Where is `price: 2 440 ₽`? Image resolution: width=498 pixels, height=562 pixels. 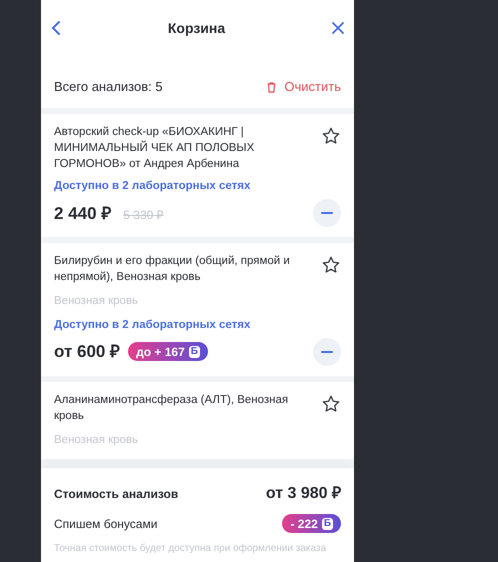 price: 2 440 ₽ is located at coordinates (83, 213).